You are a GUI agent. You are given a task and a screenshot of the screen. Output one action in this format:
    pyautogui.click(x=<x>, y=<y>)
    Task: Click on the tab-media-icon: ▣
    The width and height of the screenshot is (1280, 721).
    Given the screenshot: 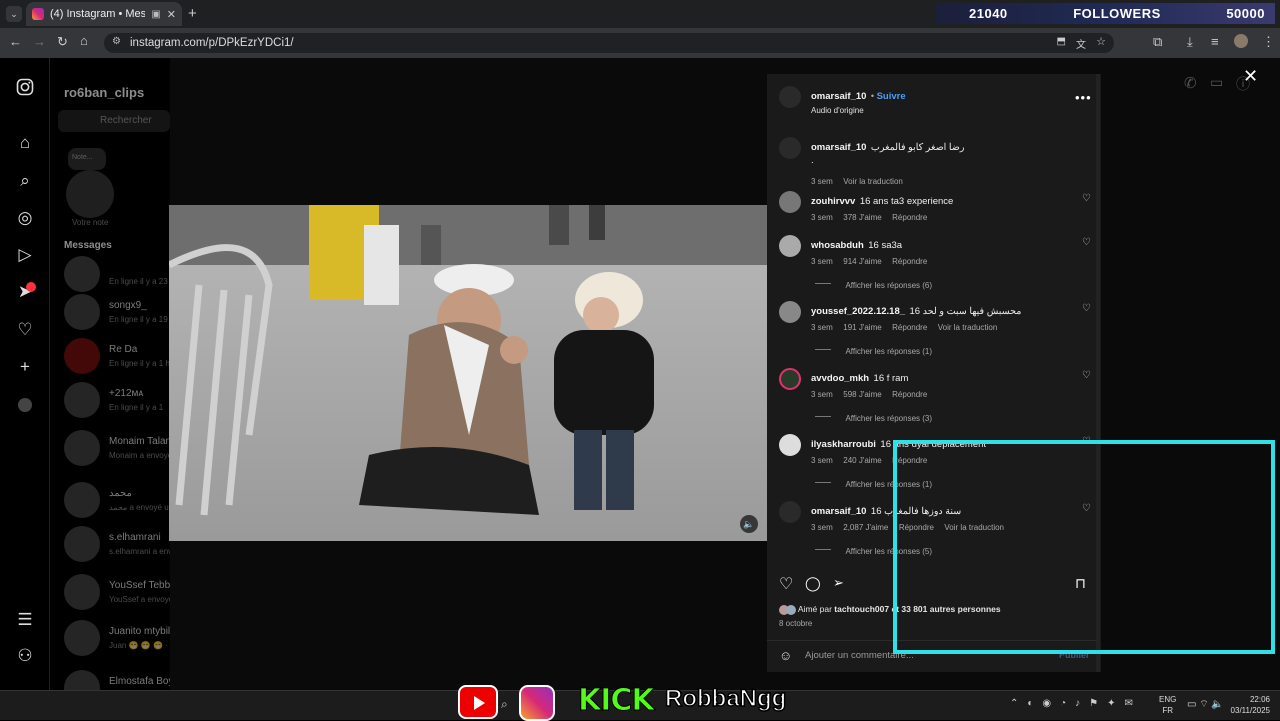 What is the action you would take?
    pyautogui.click(x=155, y=14)
    